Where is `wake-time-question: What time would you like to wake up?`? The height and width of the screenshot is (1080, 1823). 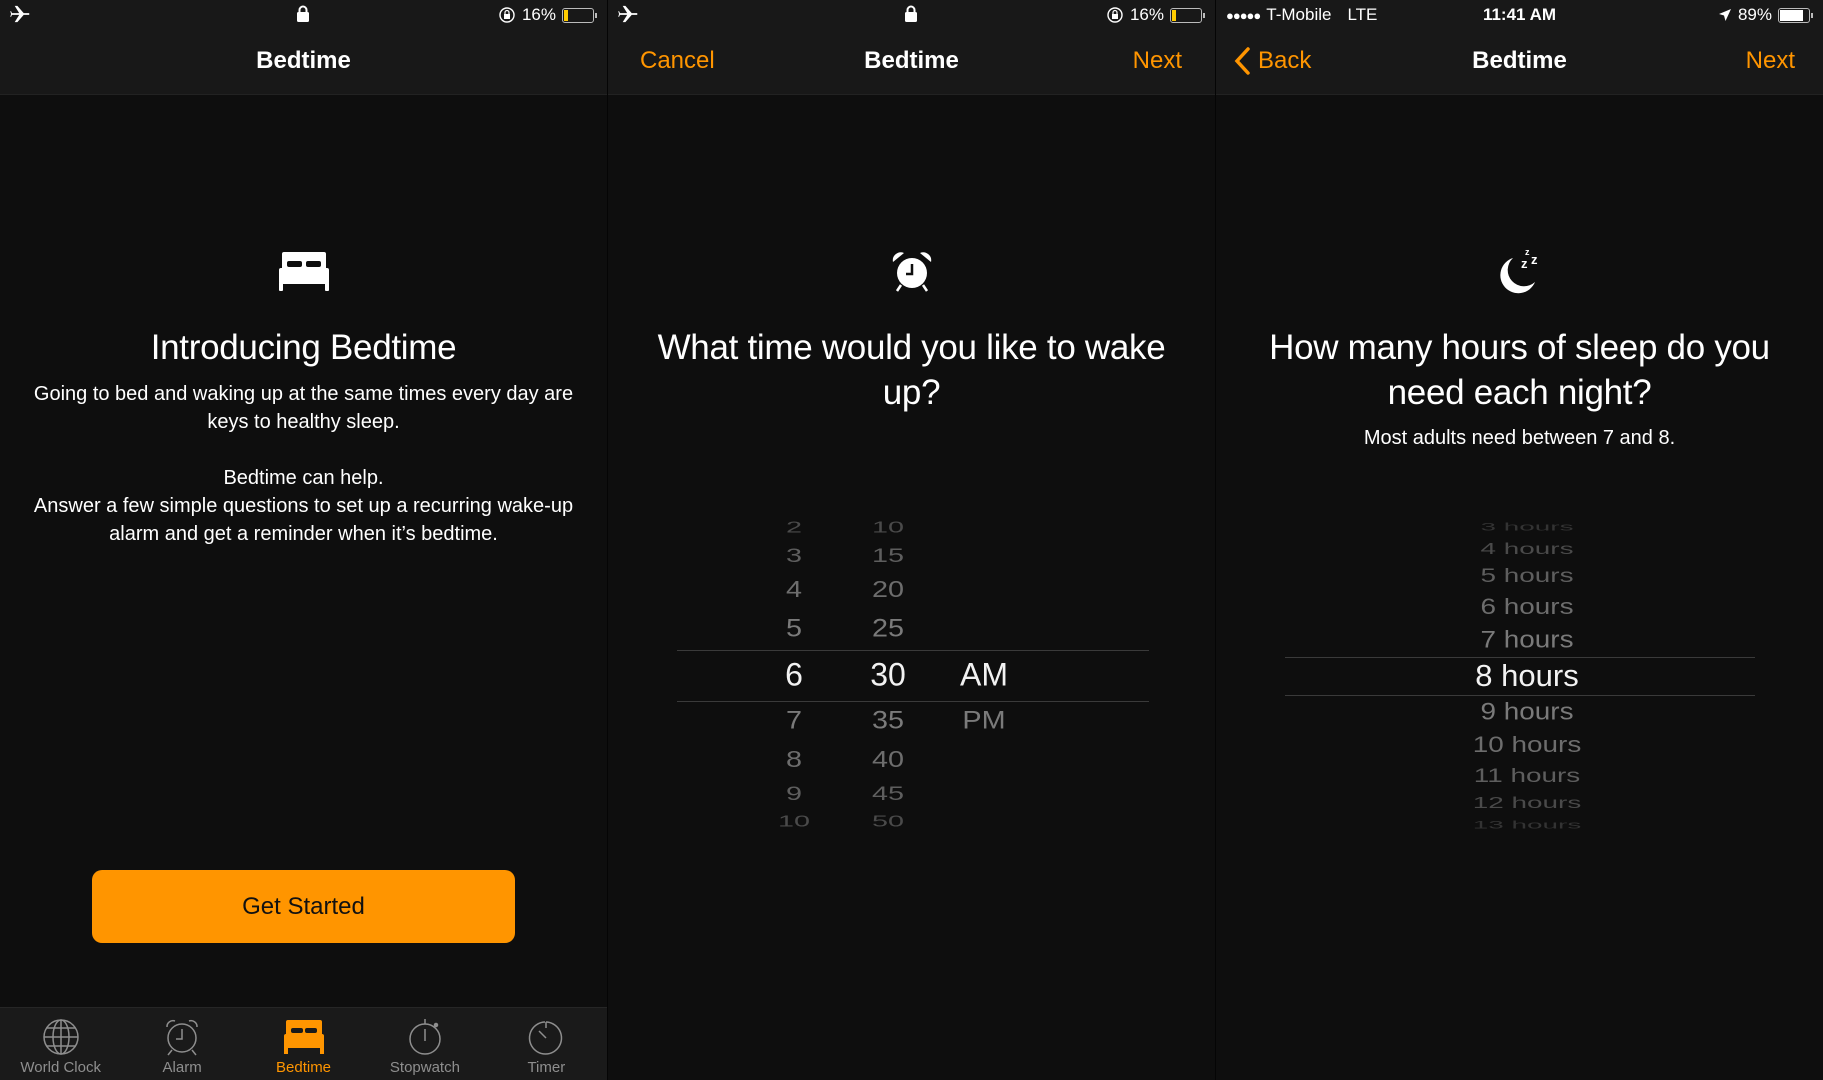 wake-time-question: What time would you like to wake up? is located at coordinates (911, 370).